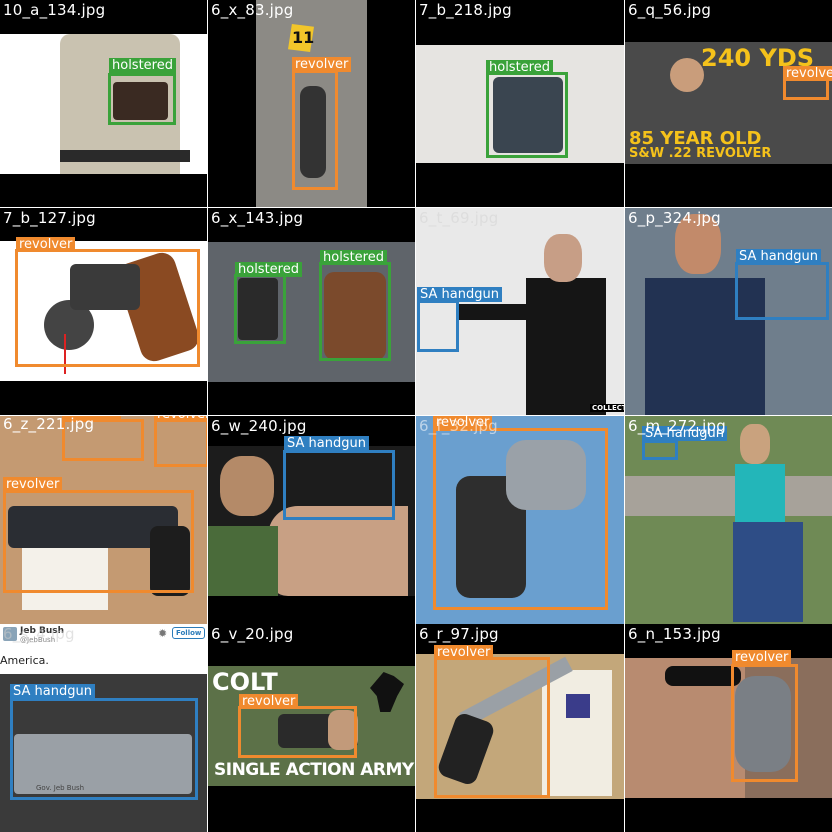  What do you see at coordinates (465, 10) in the screenshot?
I see `file-name: 7_b_218.jpg` at bounding box center [465, 10].